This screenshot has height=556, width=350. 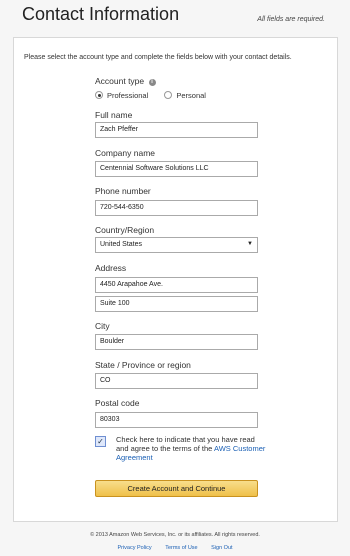 I want to click on radio-button-personal, so click(x=168, y=95).